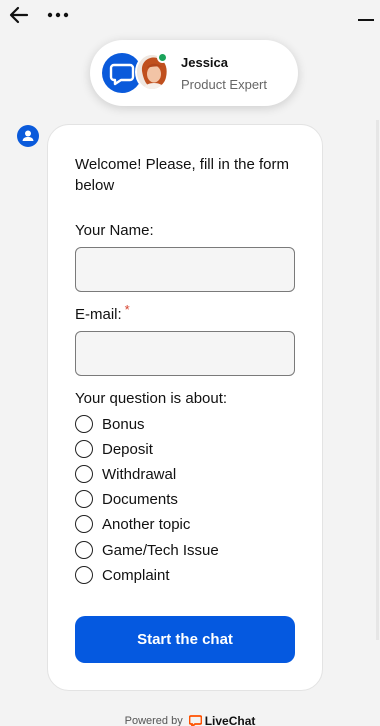  What do you see at coordinates (182, 175) in the screenshot?
I see `welcome-message: Welcome! Please, fill in the form below` at bounding box center [182, 175].